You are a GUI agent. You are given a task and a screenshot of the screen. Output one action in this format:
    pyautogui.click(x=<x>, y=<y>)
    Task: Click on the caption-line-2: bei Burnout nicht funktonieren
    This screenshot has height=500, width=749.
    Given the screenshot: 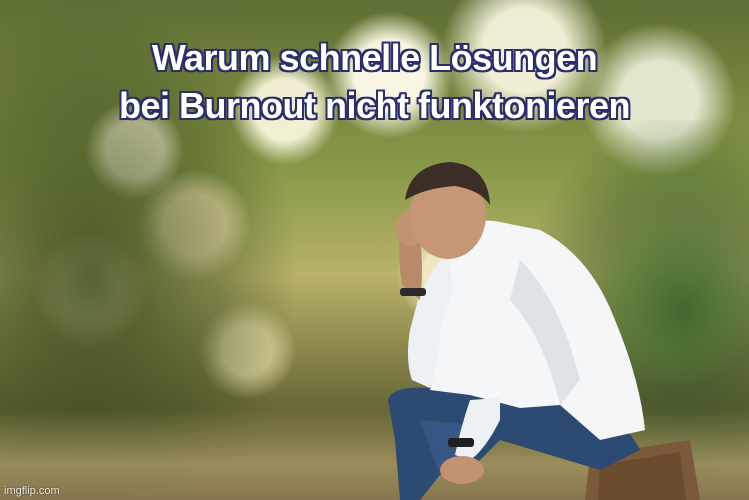 What is the action you would take?
    pyautogui.click(x=374, y=105)
    